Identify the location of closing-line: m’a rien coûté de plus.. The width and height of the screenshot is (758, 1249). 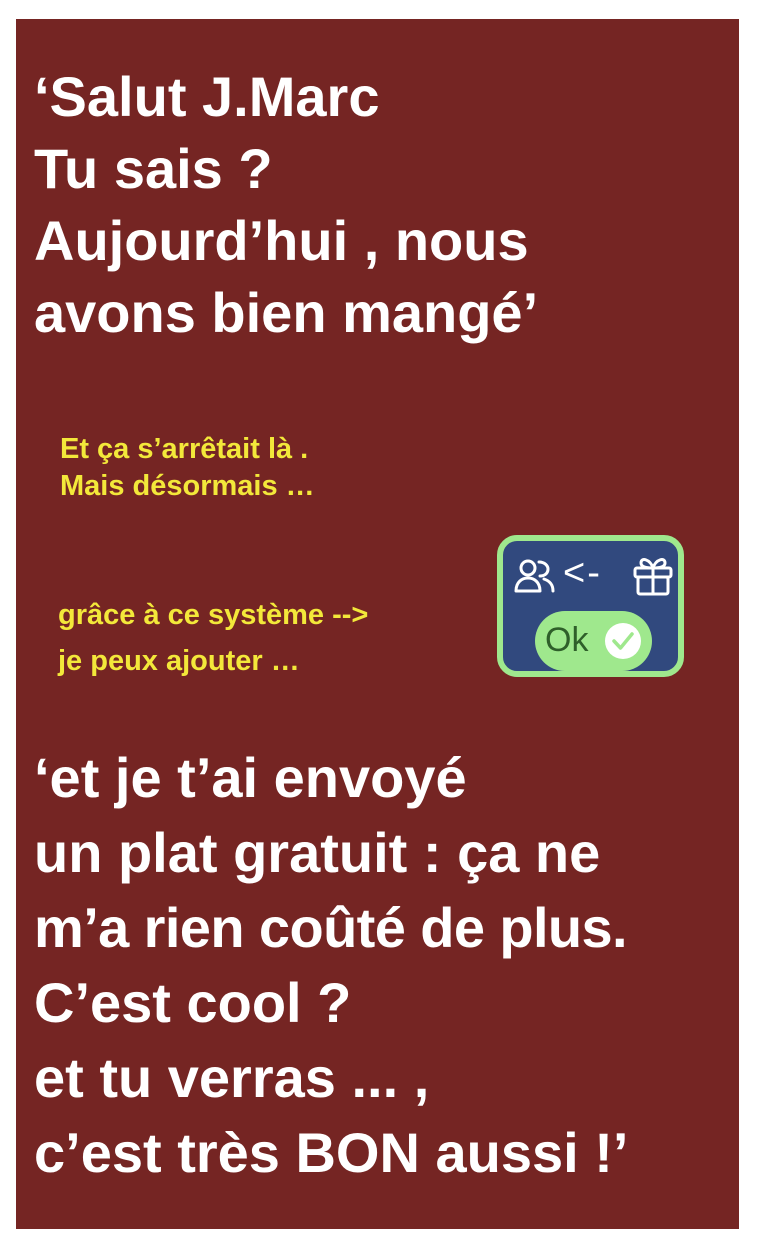
(331, 927).